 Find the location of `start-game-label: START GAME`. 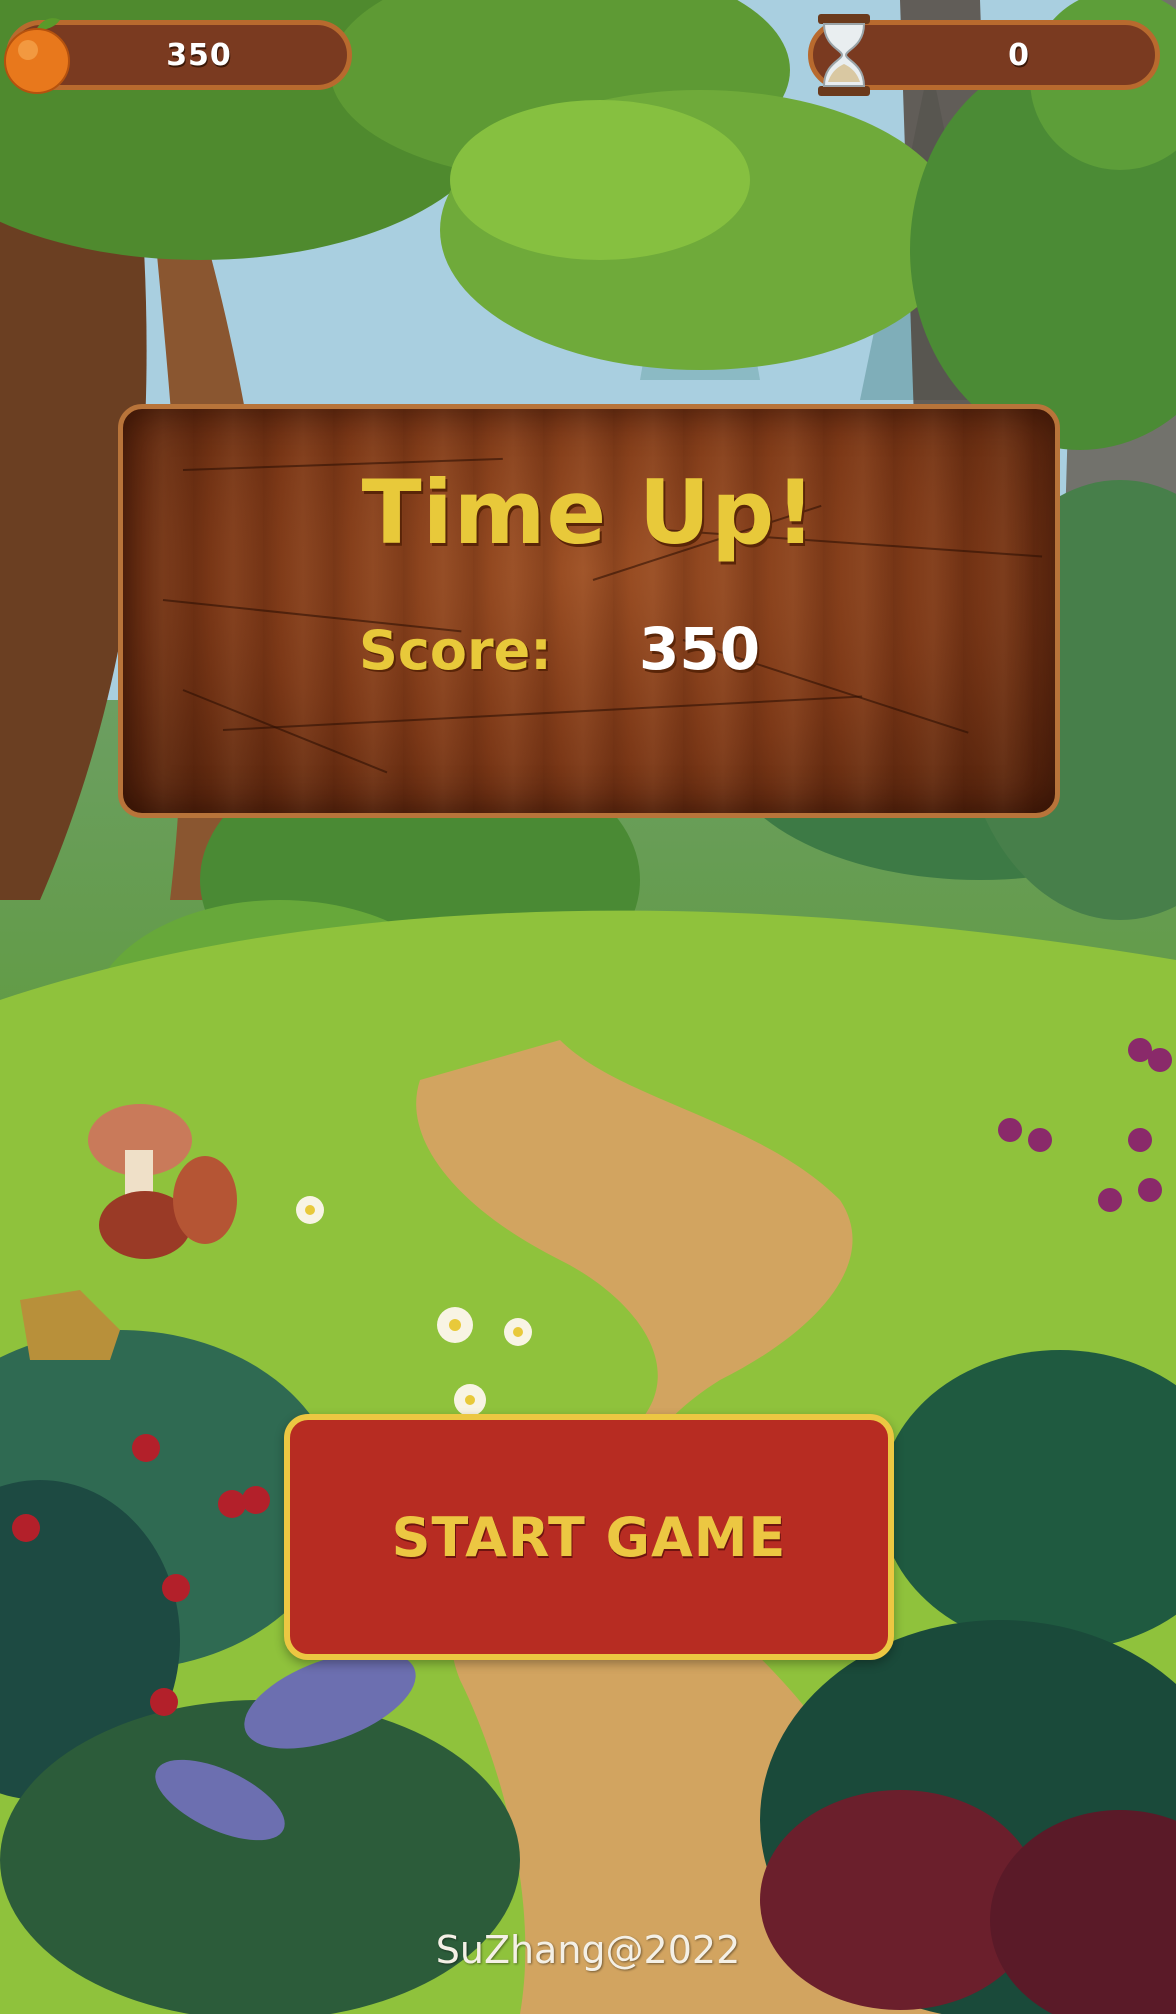

start-game-label: START GAME is located at coordinates (589, 1537).